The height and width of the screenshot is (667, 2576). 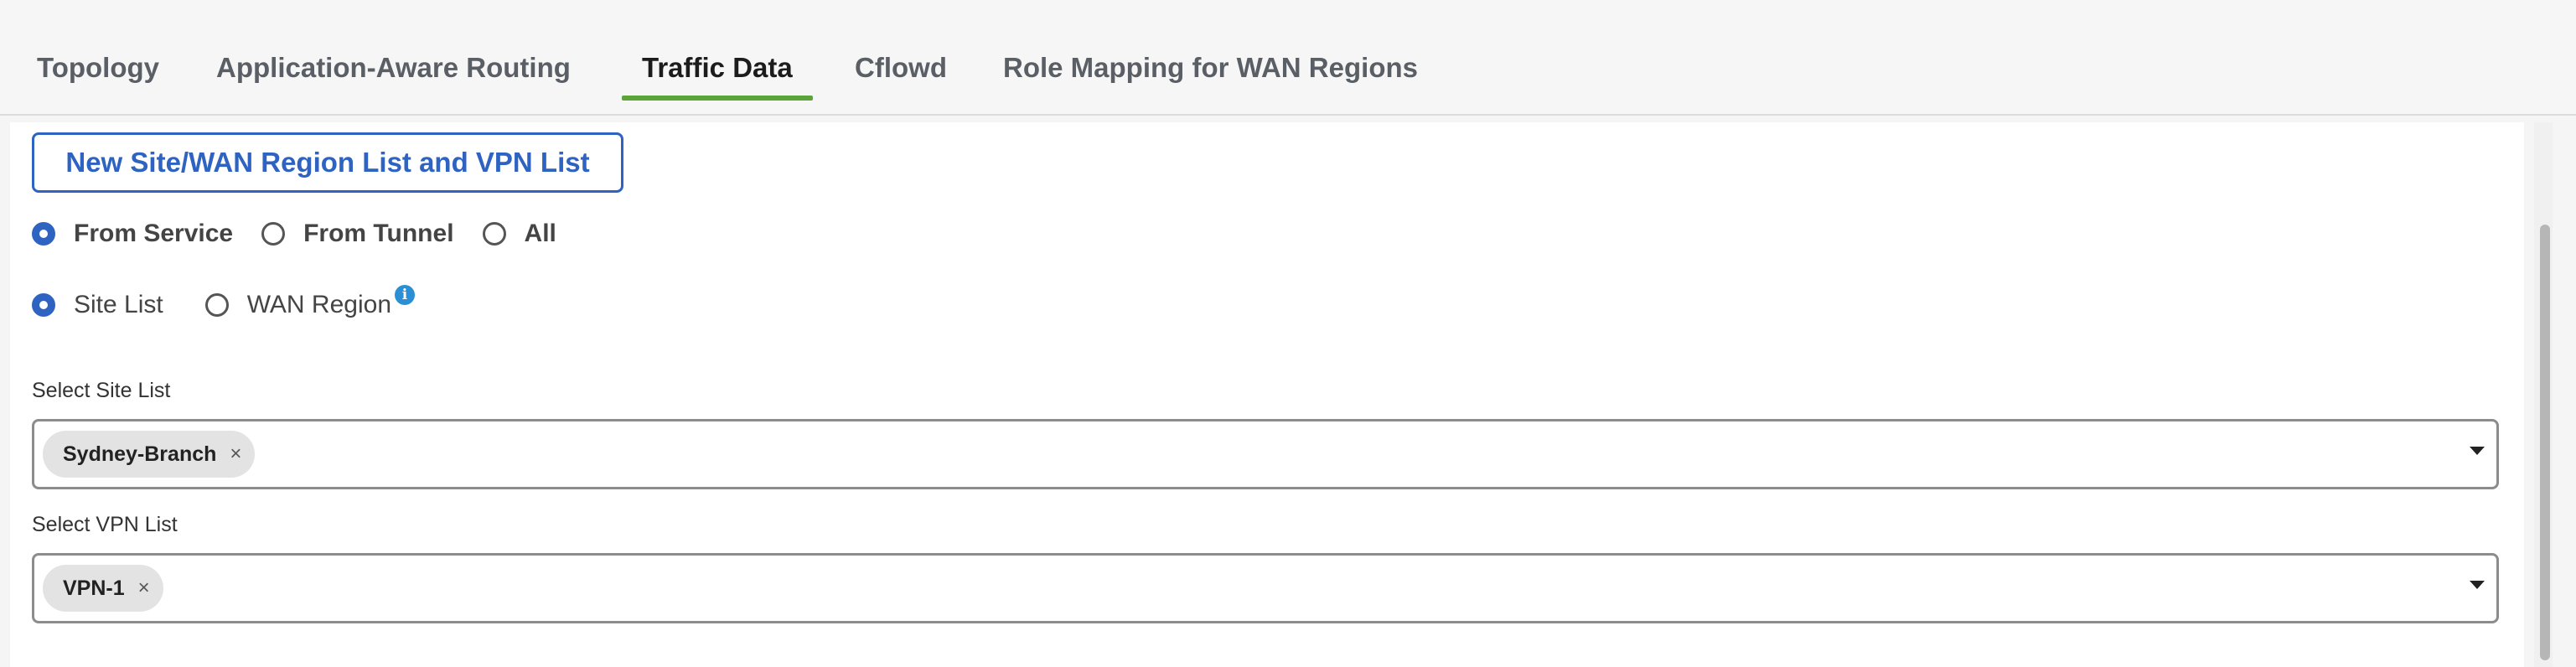 I want to click on site-chip: Sydney-Branch ×, so click(x=149, y=454).